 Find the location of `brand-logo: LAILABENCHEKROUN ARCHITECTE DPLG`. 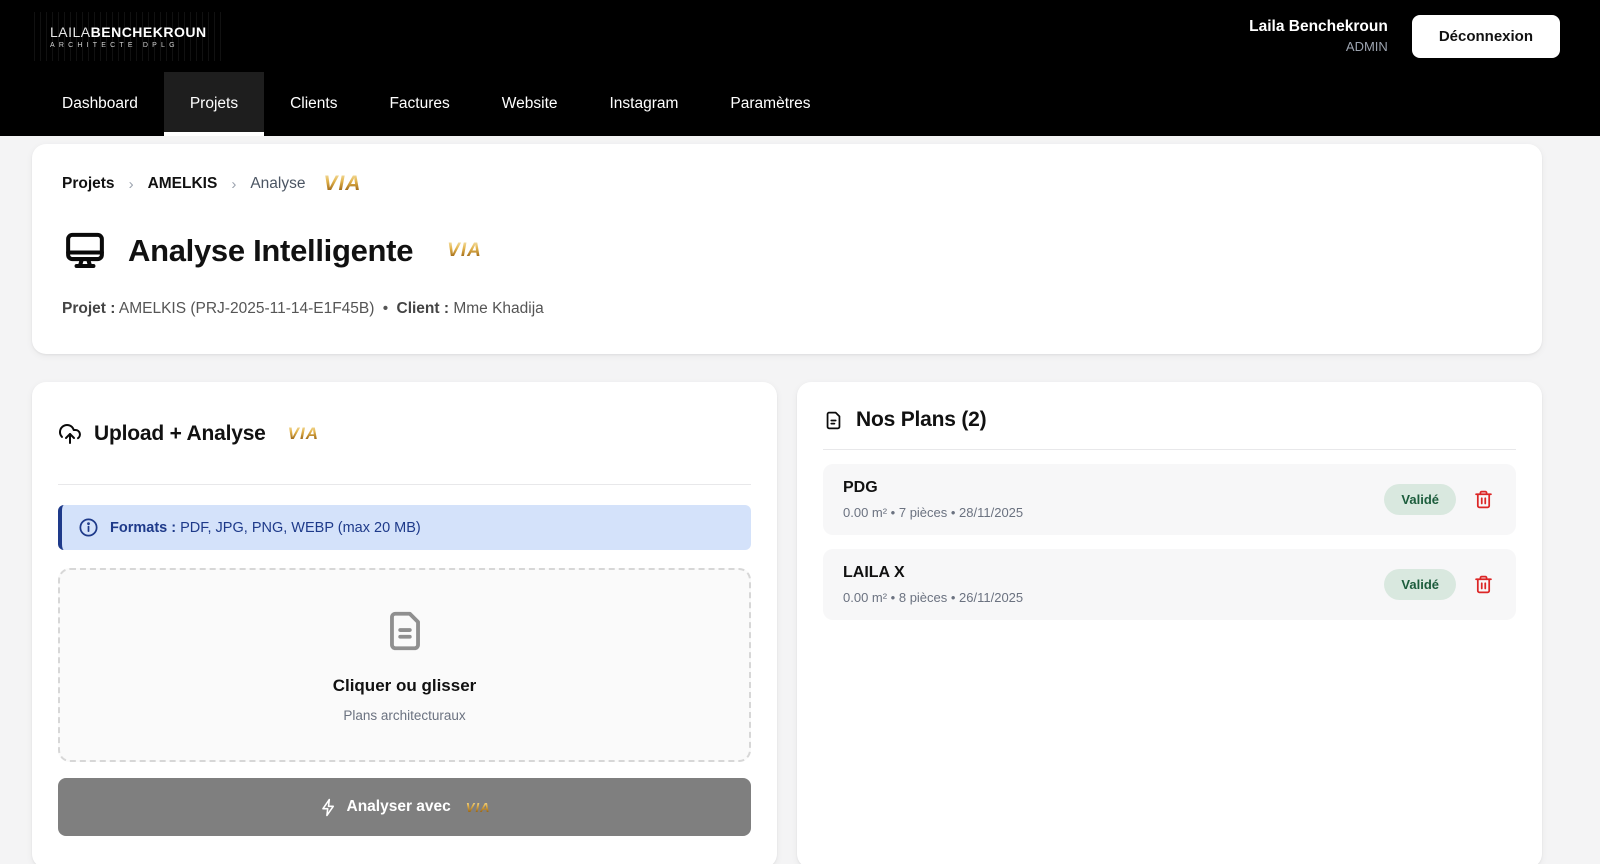

brand-logo: LAILABENCHEKROUN ARCHITECTE DPLG is located at coordinates (128, 36).